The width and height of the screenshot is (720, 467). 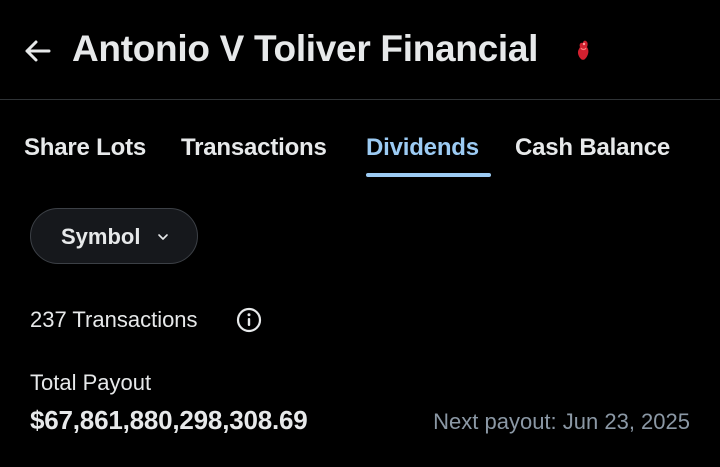 What do you see at coordinates (254, 147) in the screenshot?
I see `tab-label: Transactions` at bounding box center [254, 147].